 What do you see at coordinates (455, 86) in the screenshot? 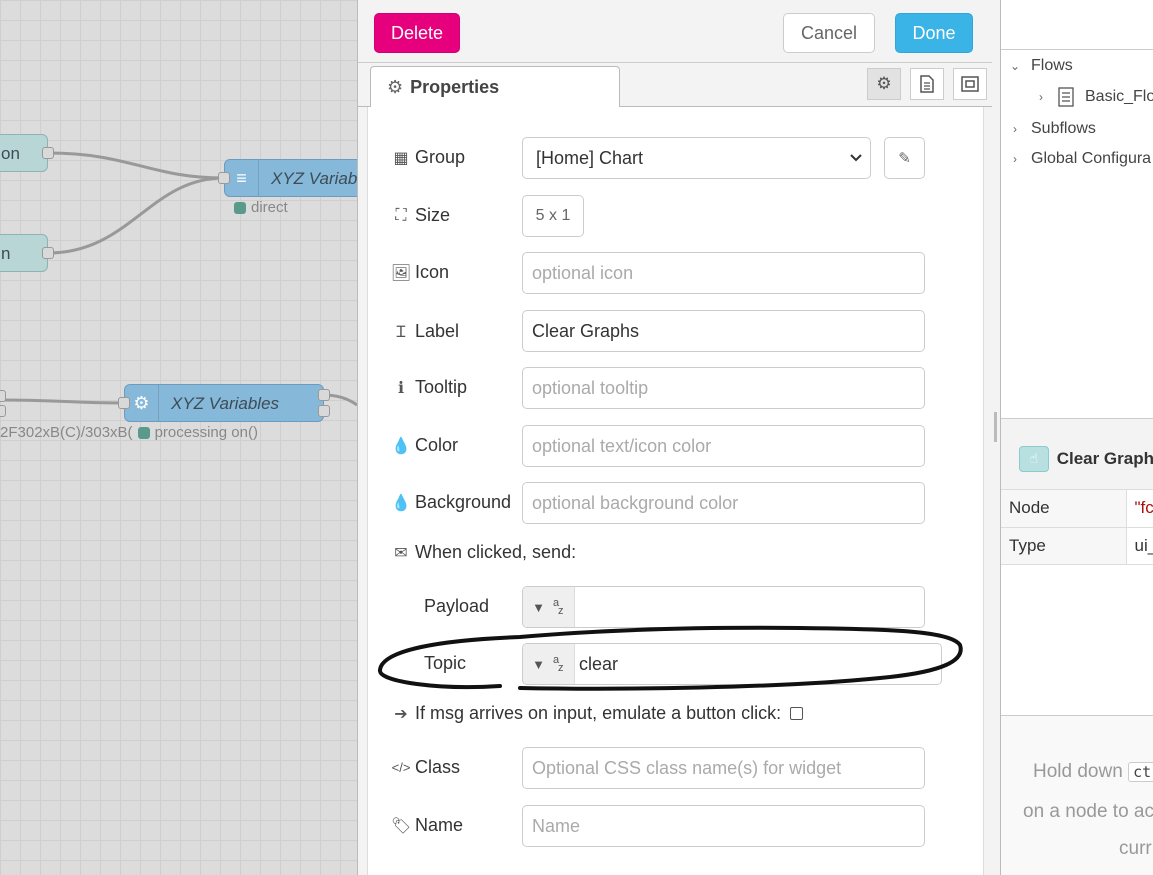
I see `tab-label: Properties` at bounding box center [455, 86].